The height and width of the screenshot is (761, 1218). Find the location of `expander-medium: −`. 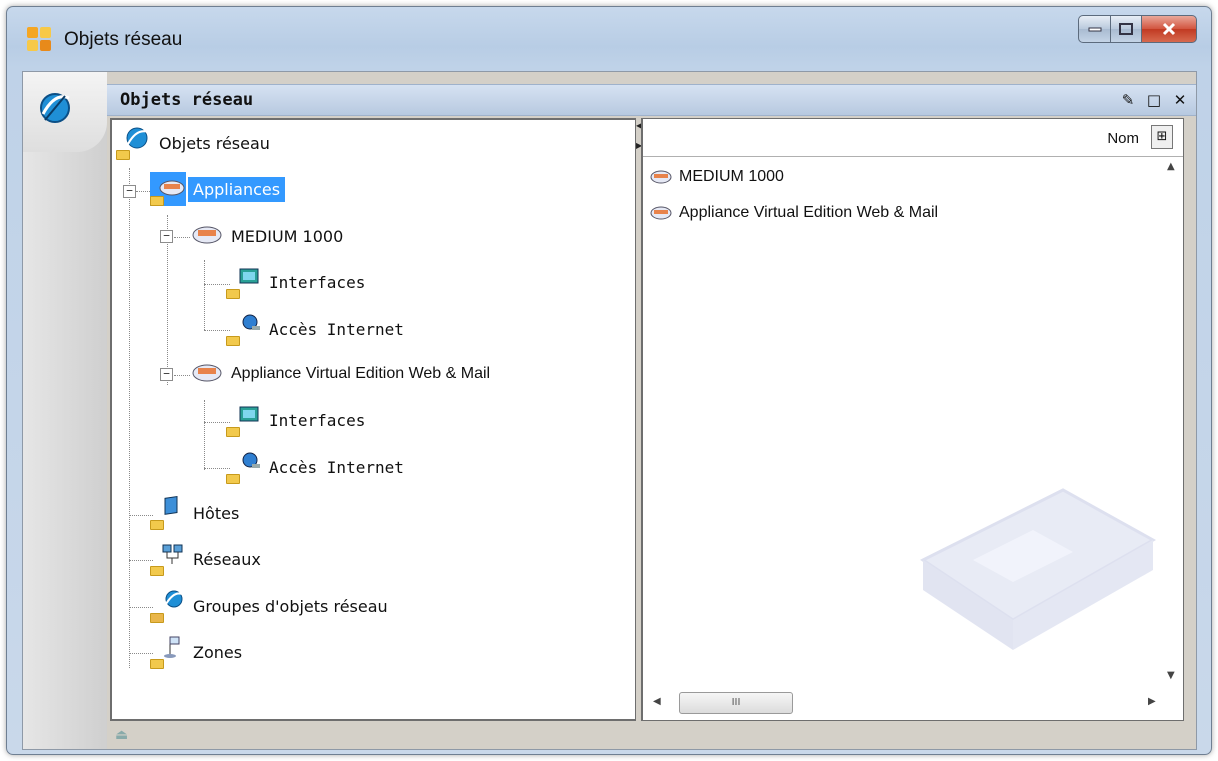

expander-medium: − is located at coordinates (166, 236).